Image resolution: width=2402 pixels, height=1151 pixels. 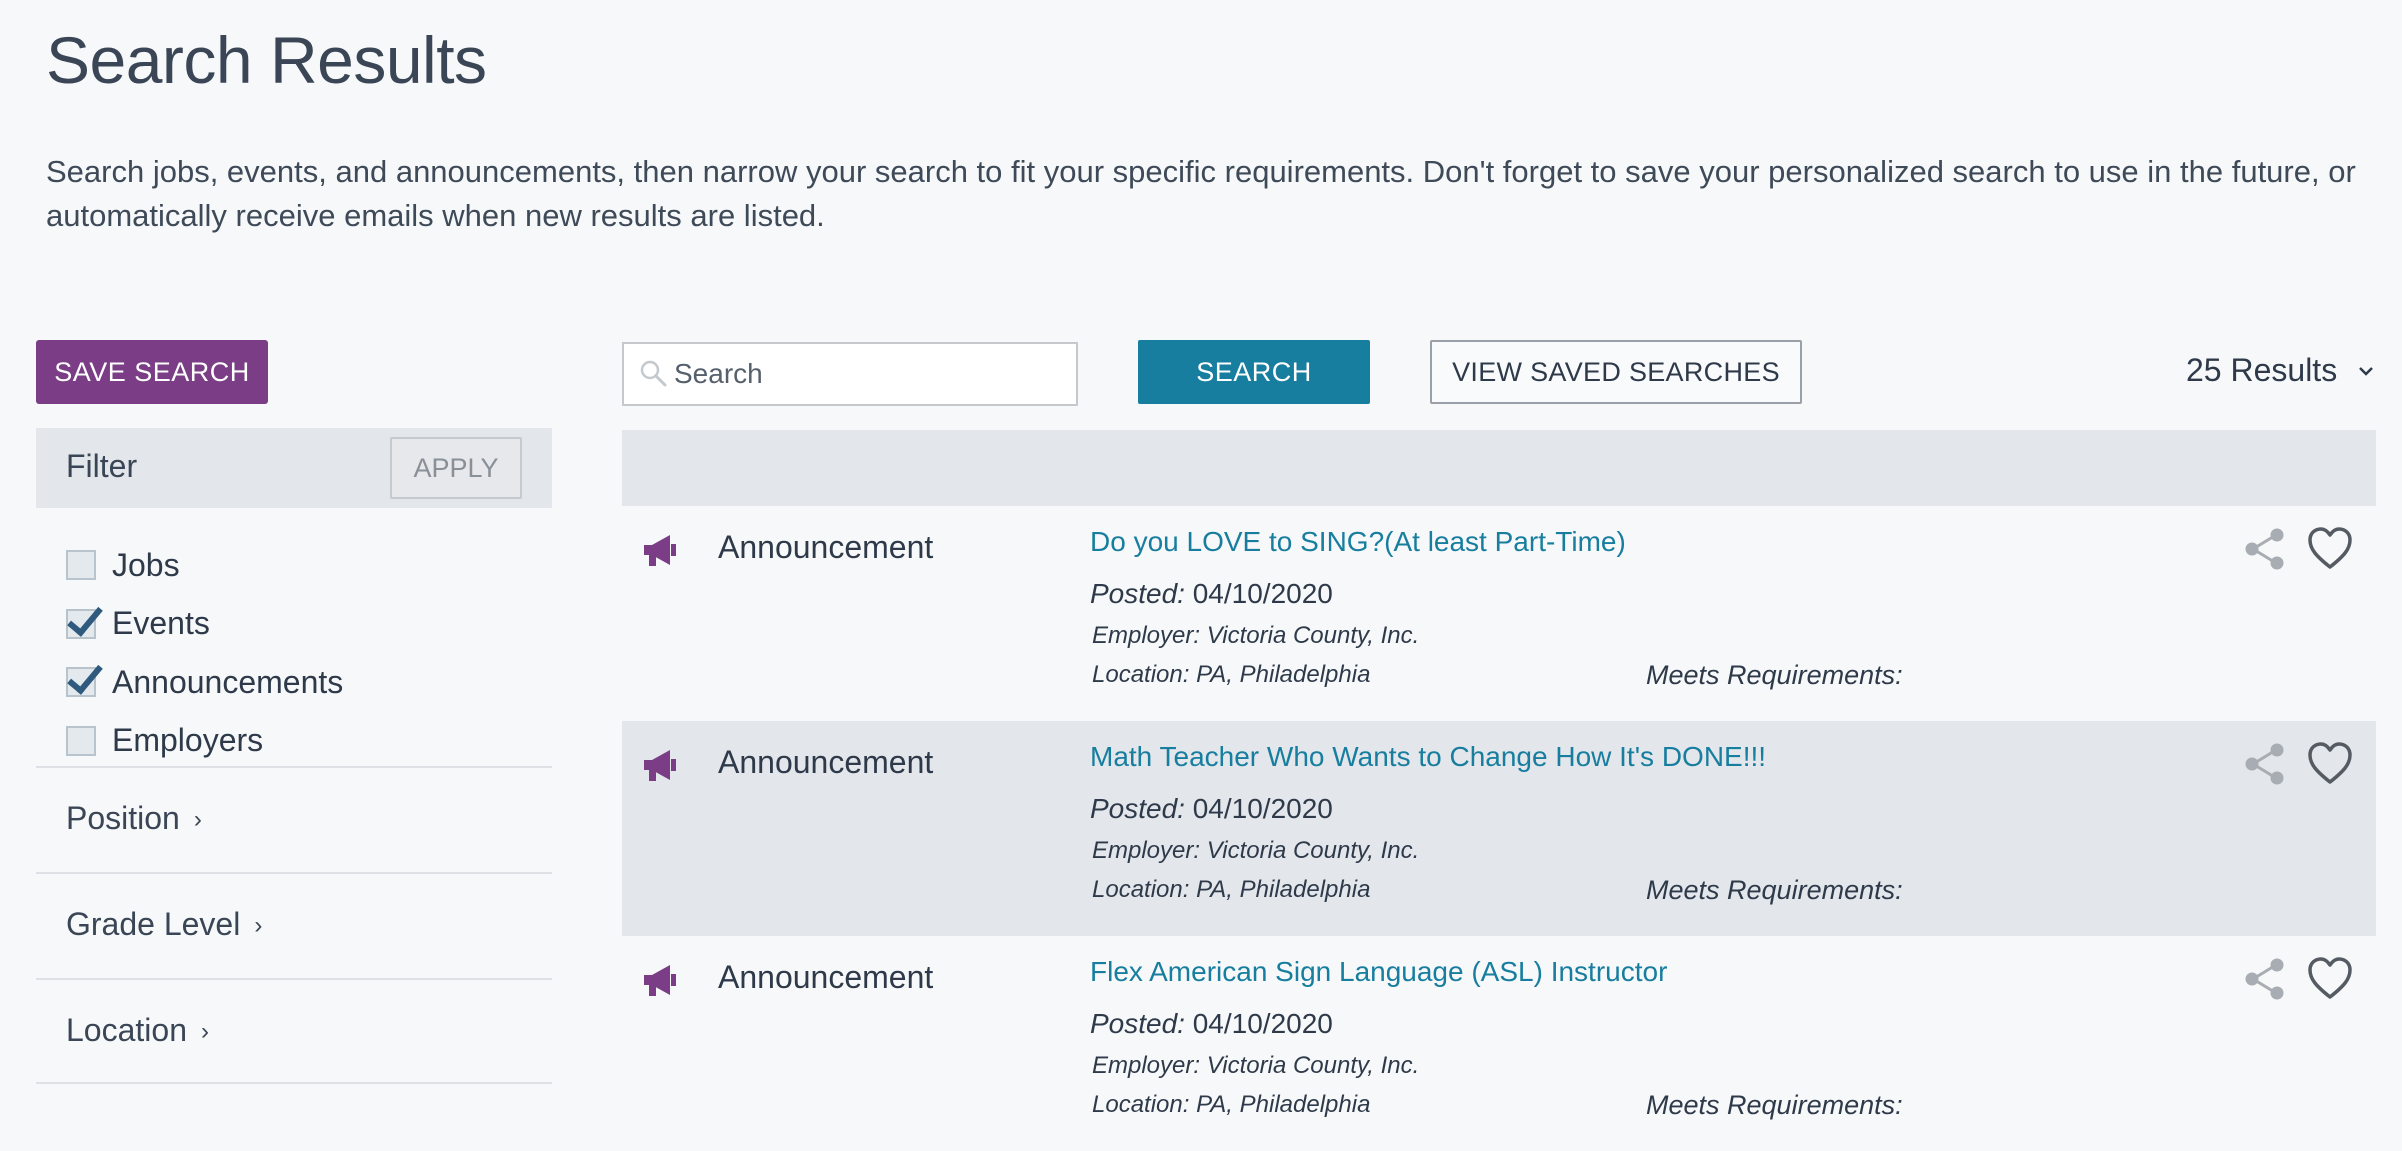 What do you see at coordinates (294, 819) in the screenshot?
I see `facet-position: Position ›` at bounding box center [294, 819].